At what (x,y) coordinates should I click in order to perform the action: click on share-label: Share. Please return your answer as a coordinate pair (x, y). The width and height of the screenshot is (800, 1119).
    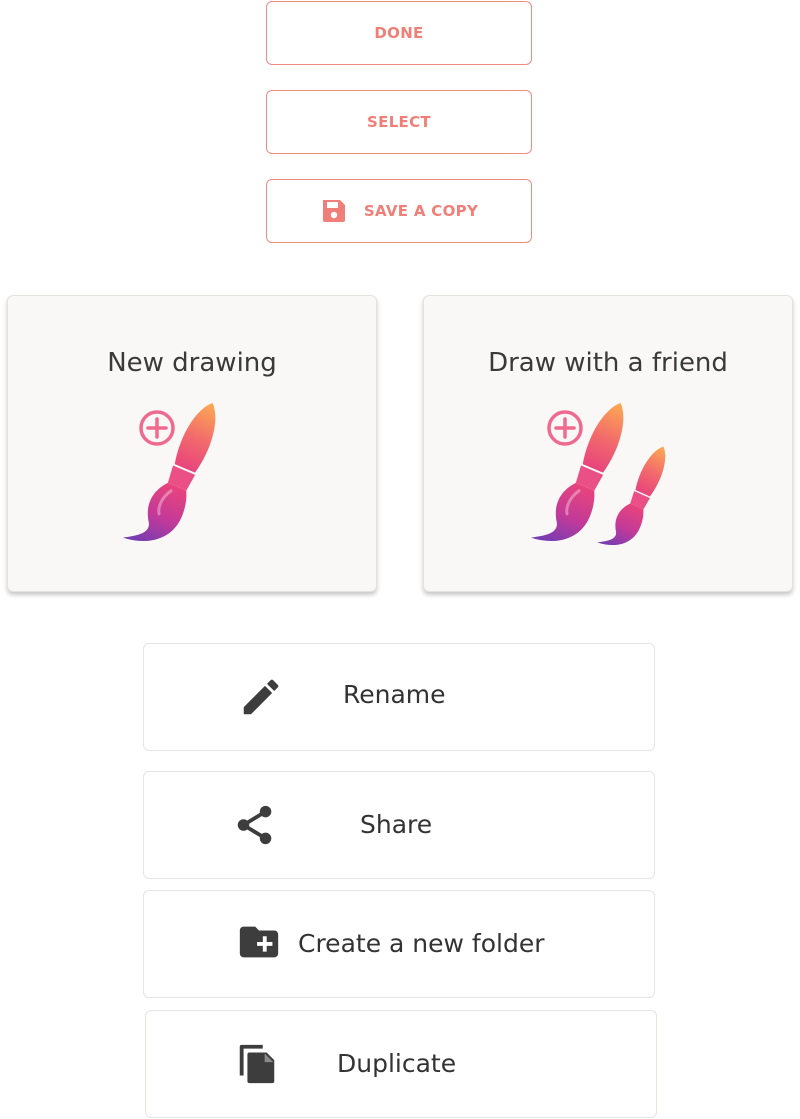
    Looking at the image, I should click on (396, 824).